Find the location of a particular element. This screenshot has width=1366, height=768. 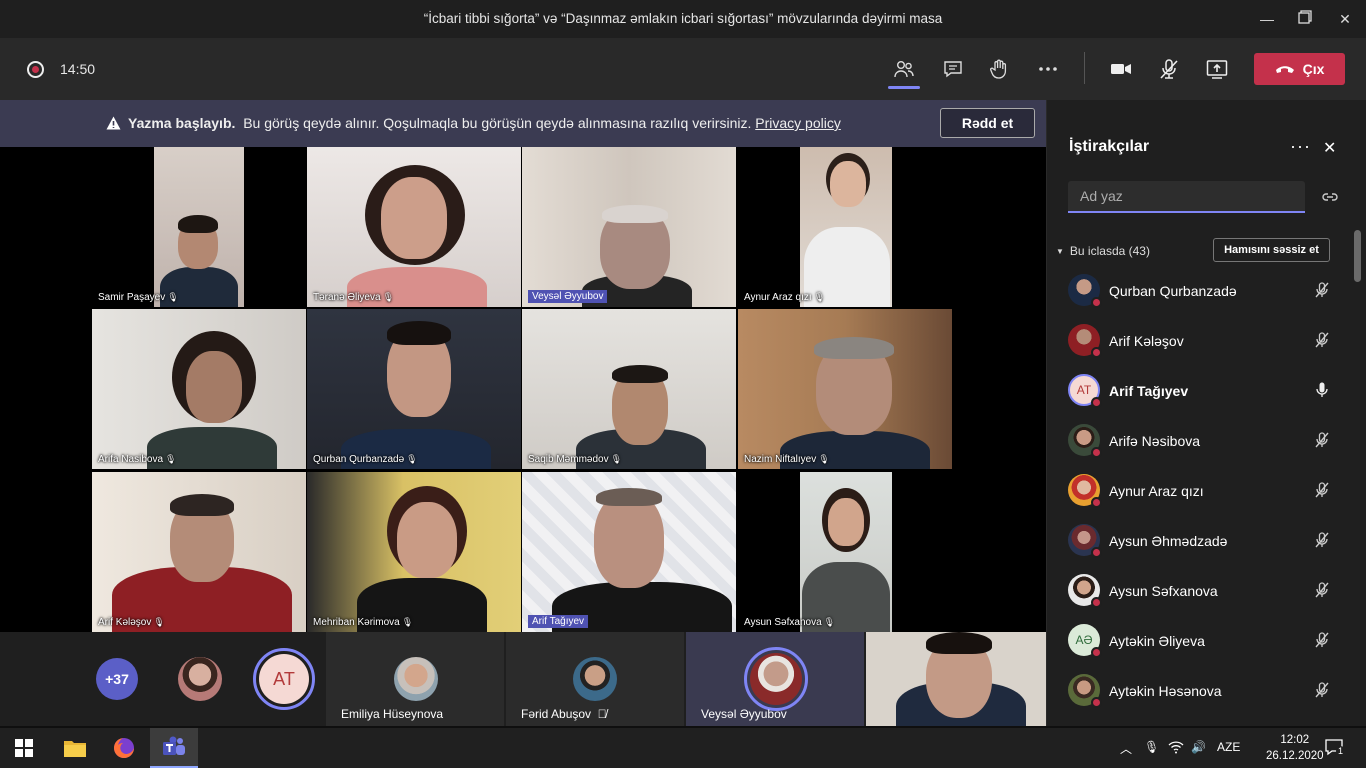

speaking-ring is located at coordinates (776, 679).